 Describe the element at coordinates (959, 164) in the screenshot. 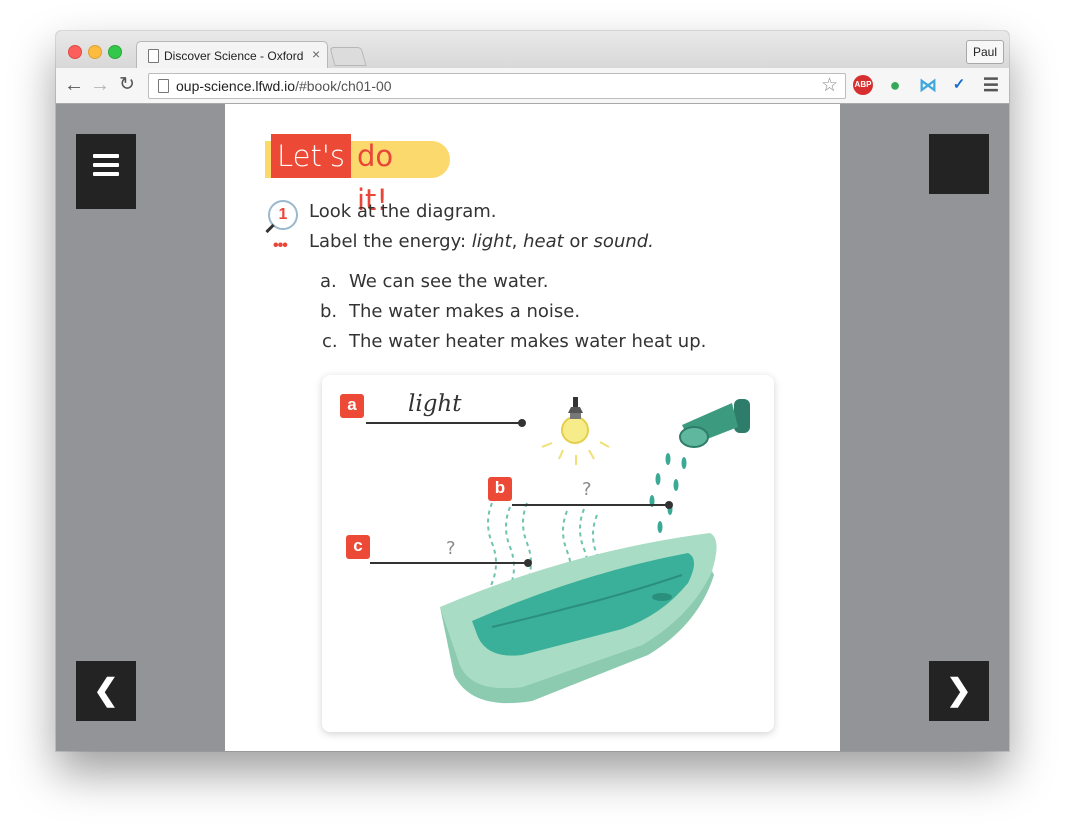

I see `top-right-button` at that location.